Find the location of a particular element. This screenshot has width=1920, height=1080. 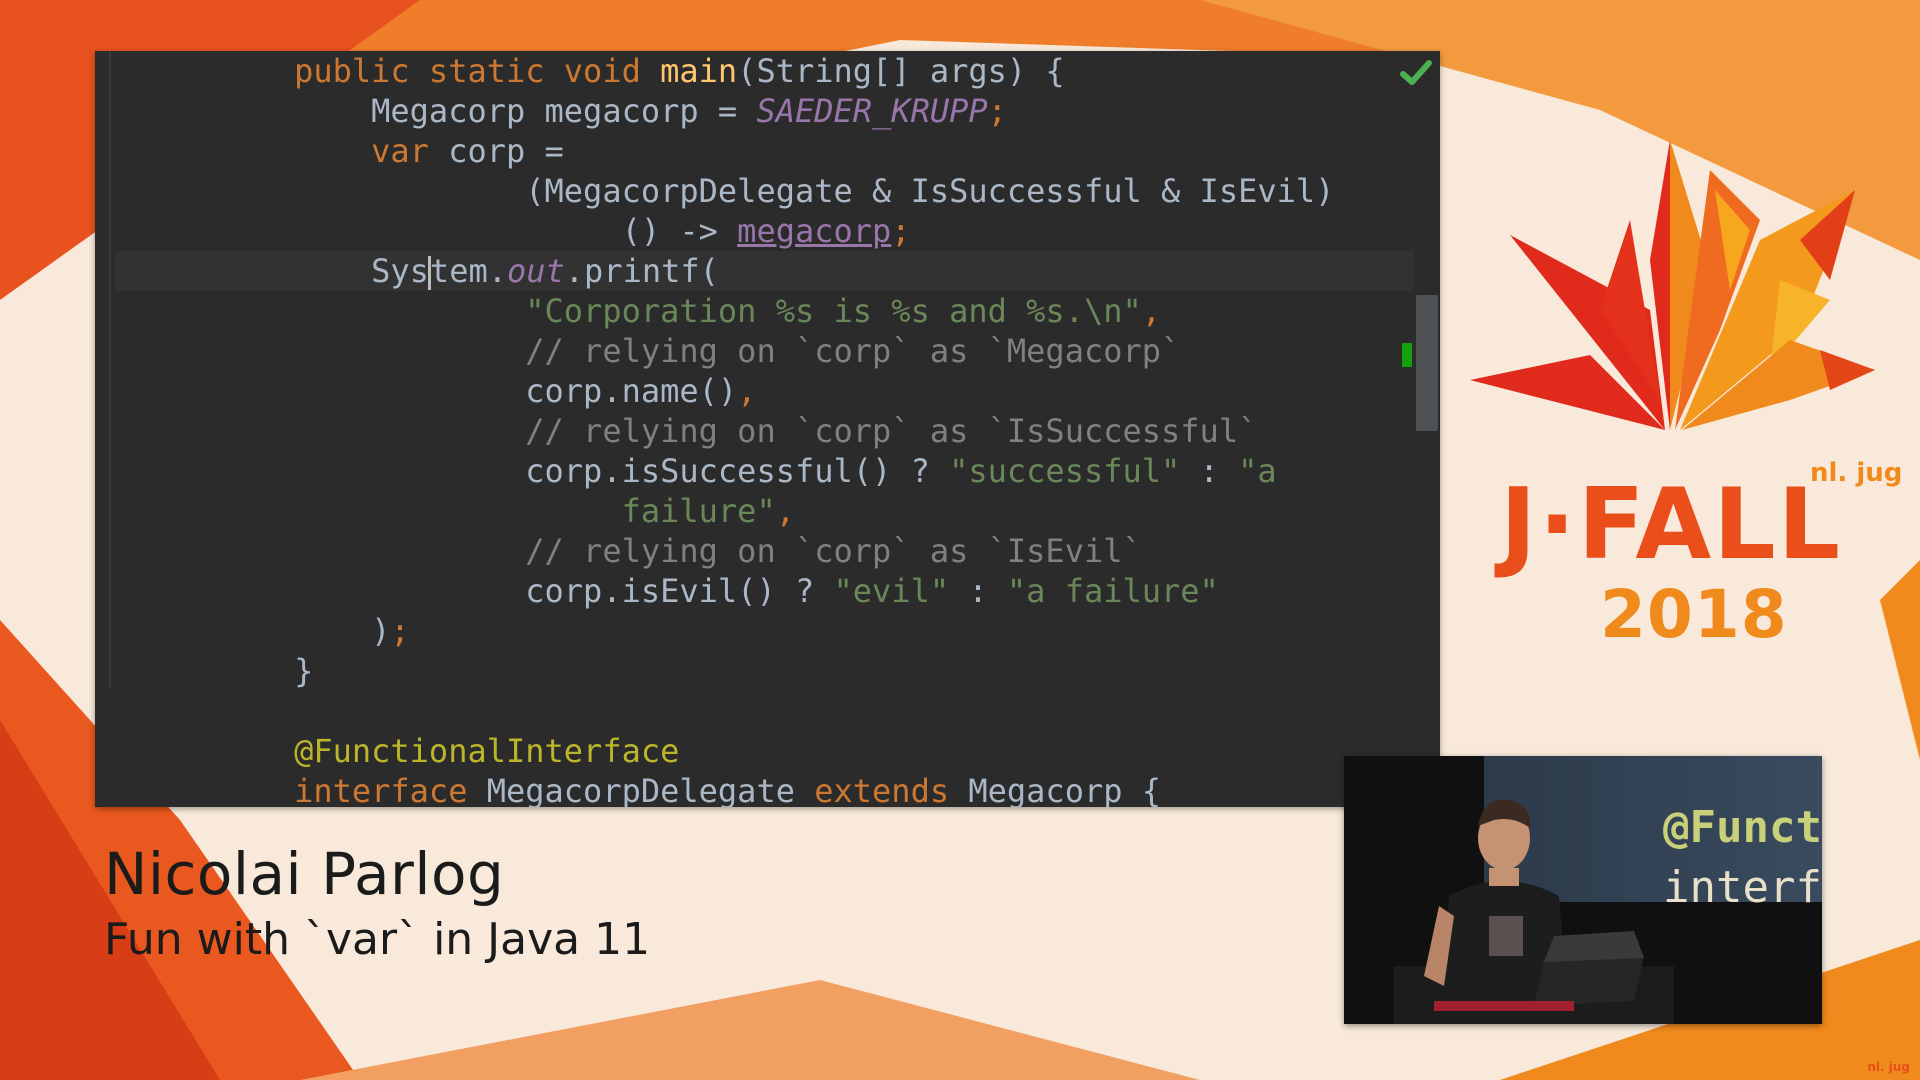

code-token: Megacorp { is located at coordinates (1065, 789).